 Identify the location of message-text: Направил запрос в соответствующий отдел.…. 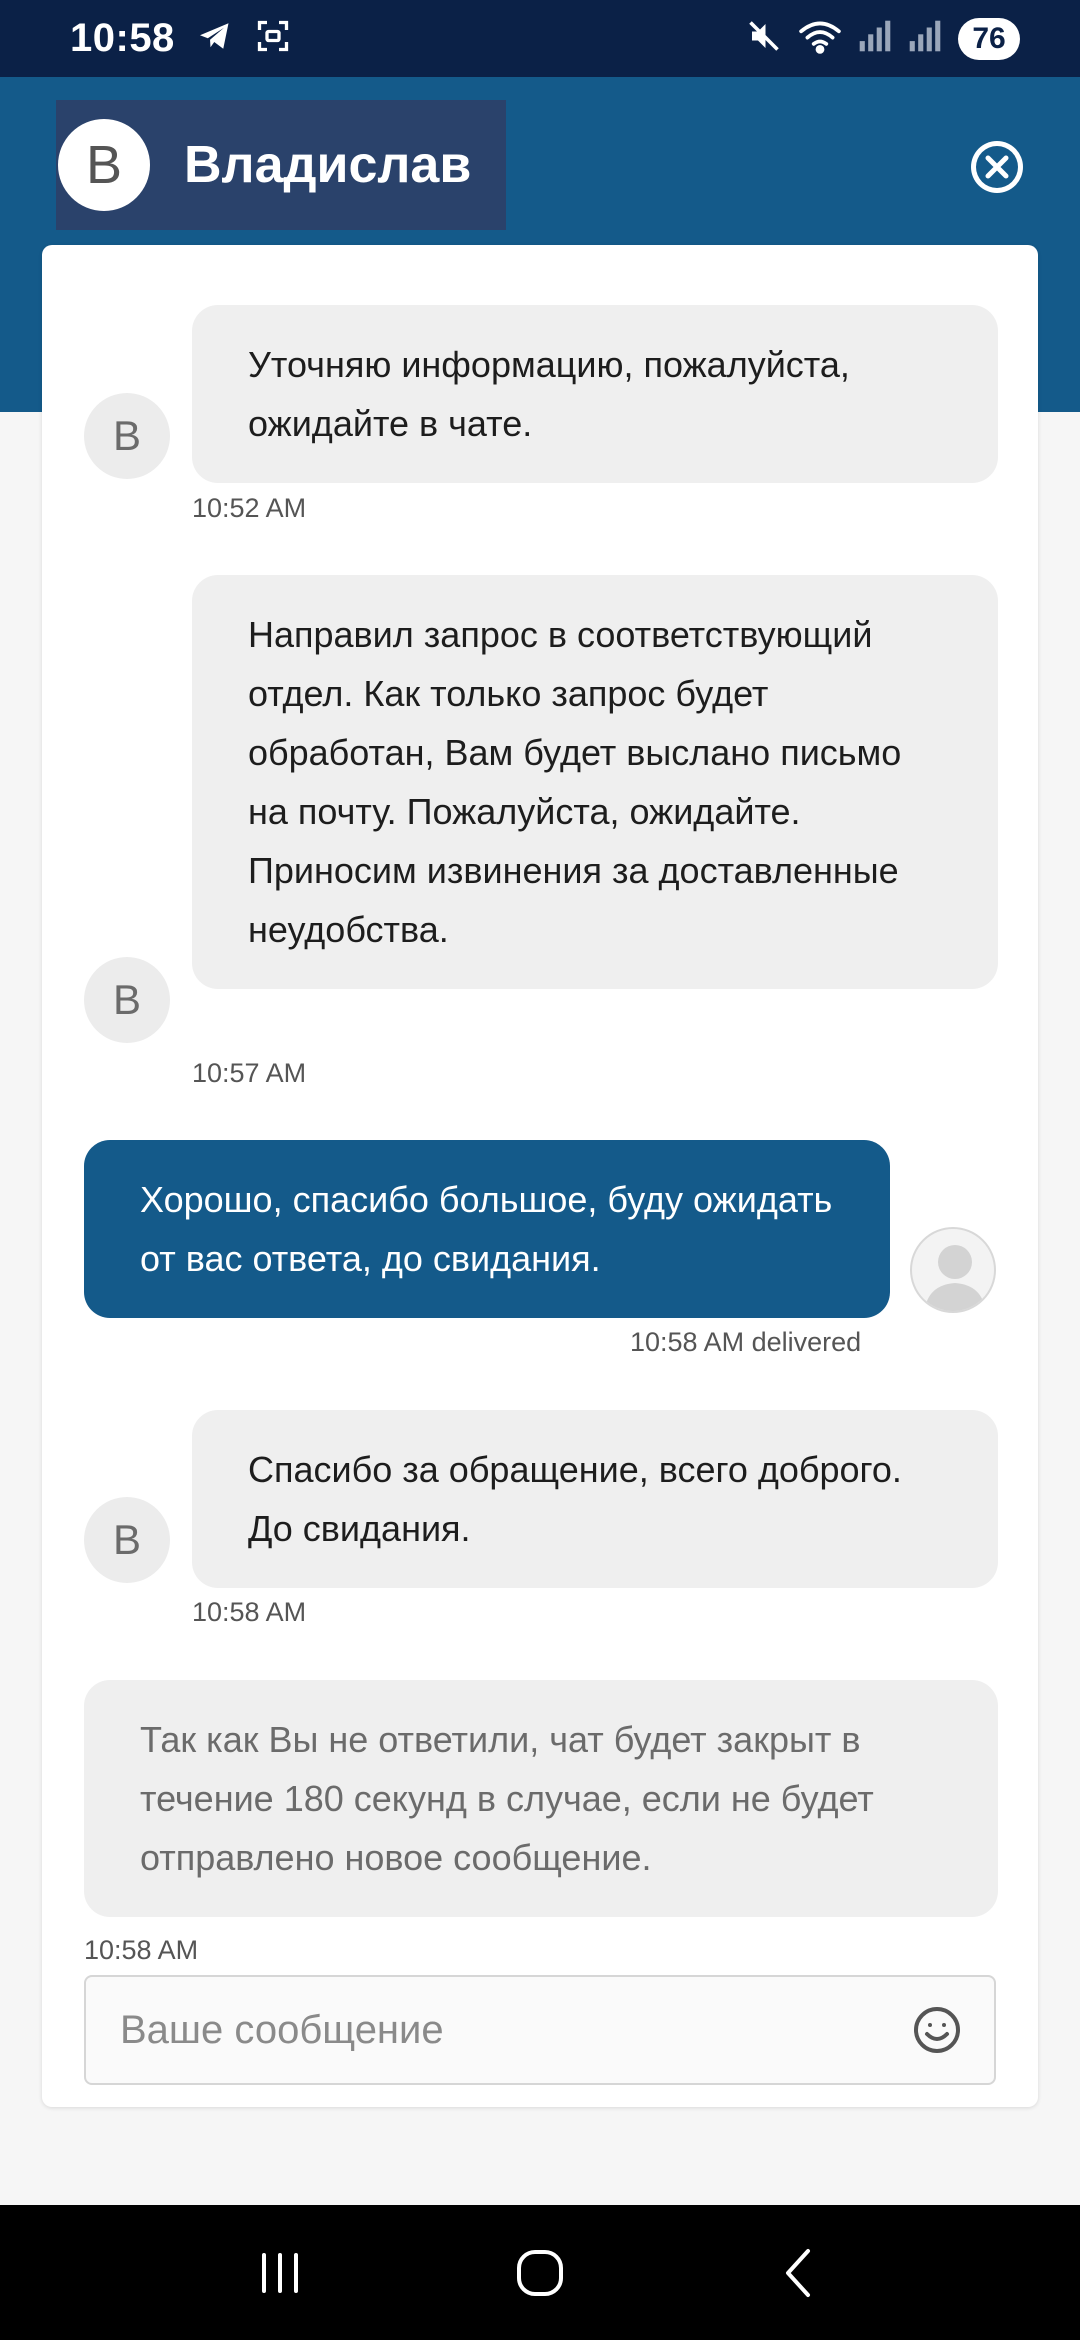
(575, 782).